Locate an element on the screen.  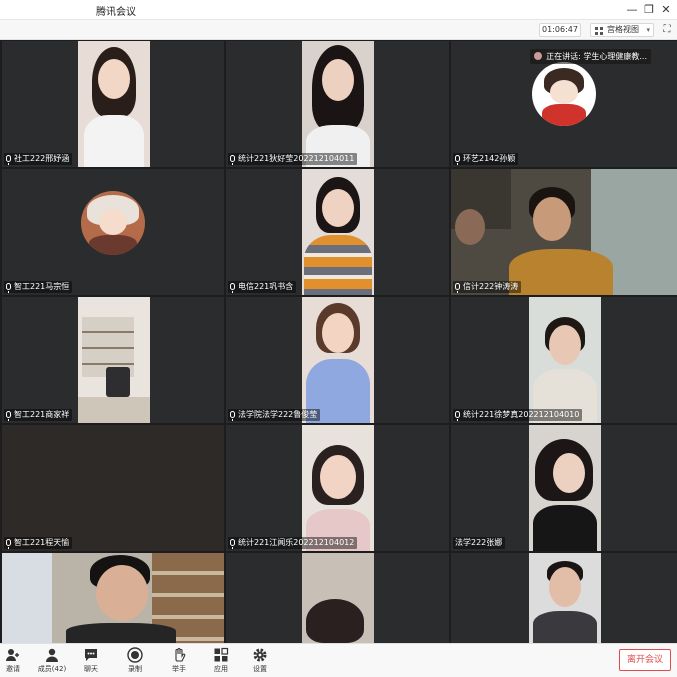
video-tile: 电信221巩书含 is located at coordinates (337, 232).